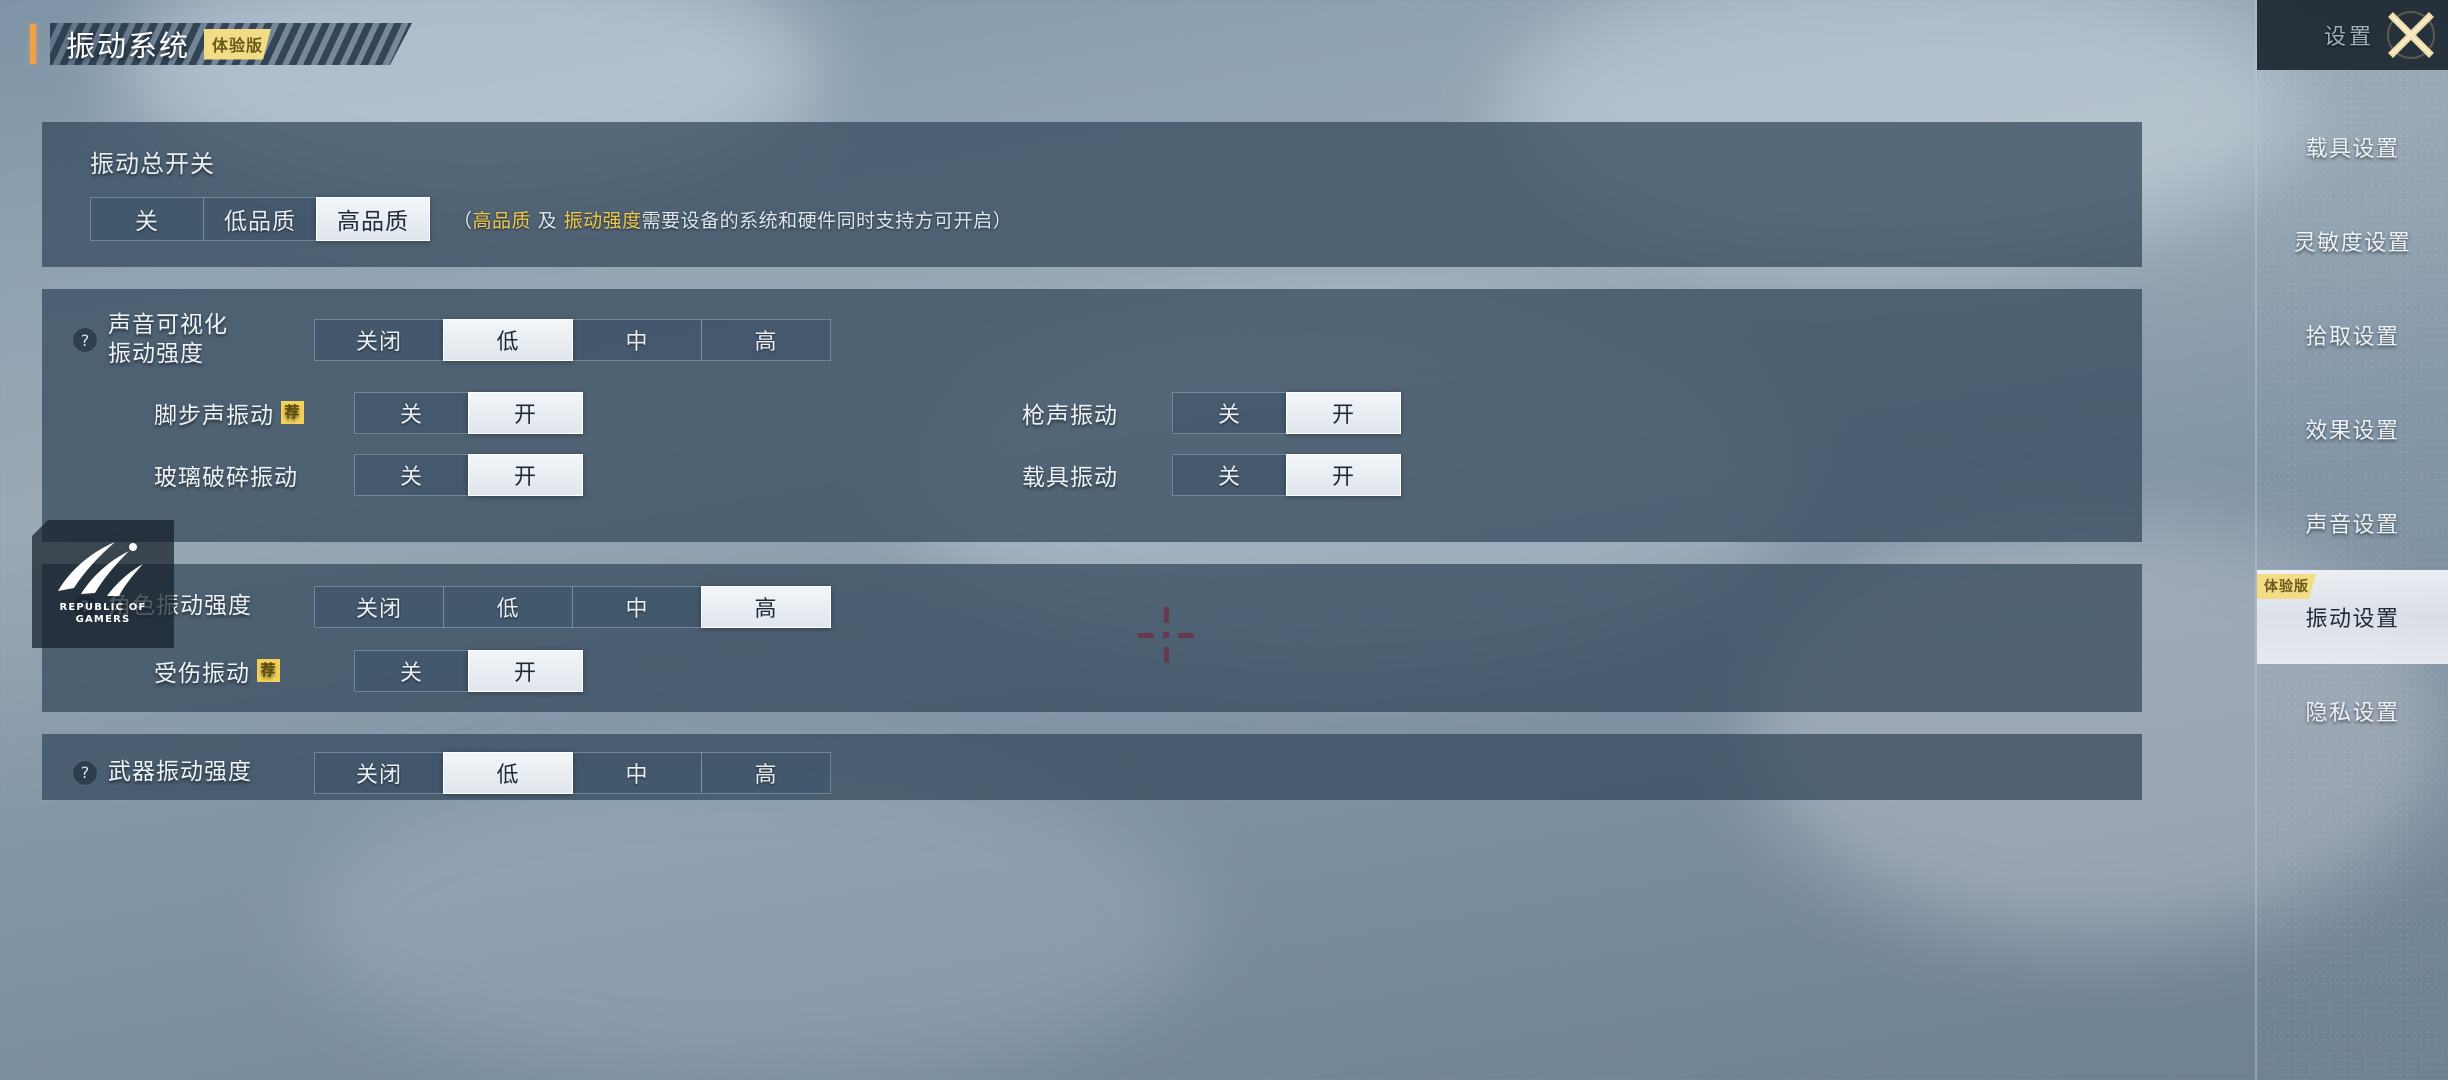 The height and width of the screenshot is (1080, 2448). I want to click on injury-vibration-toggle: 关 开, so click(468, 670).